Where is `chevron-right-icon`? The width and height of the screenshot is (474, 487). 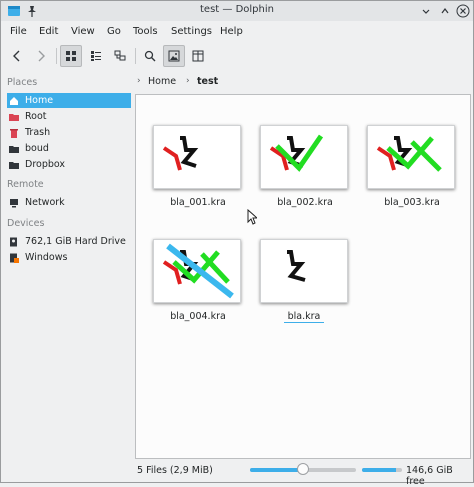
chevron-right-icon is located at coordinates (41, 56).